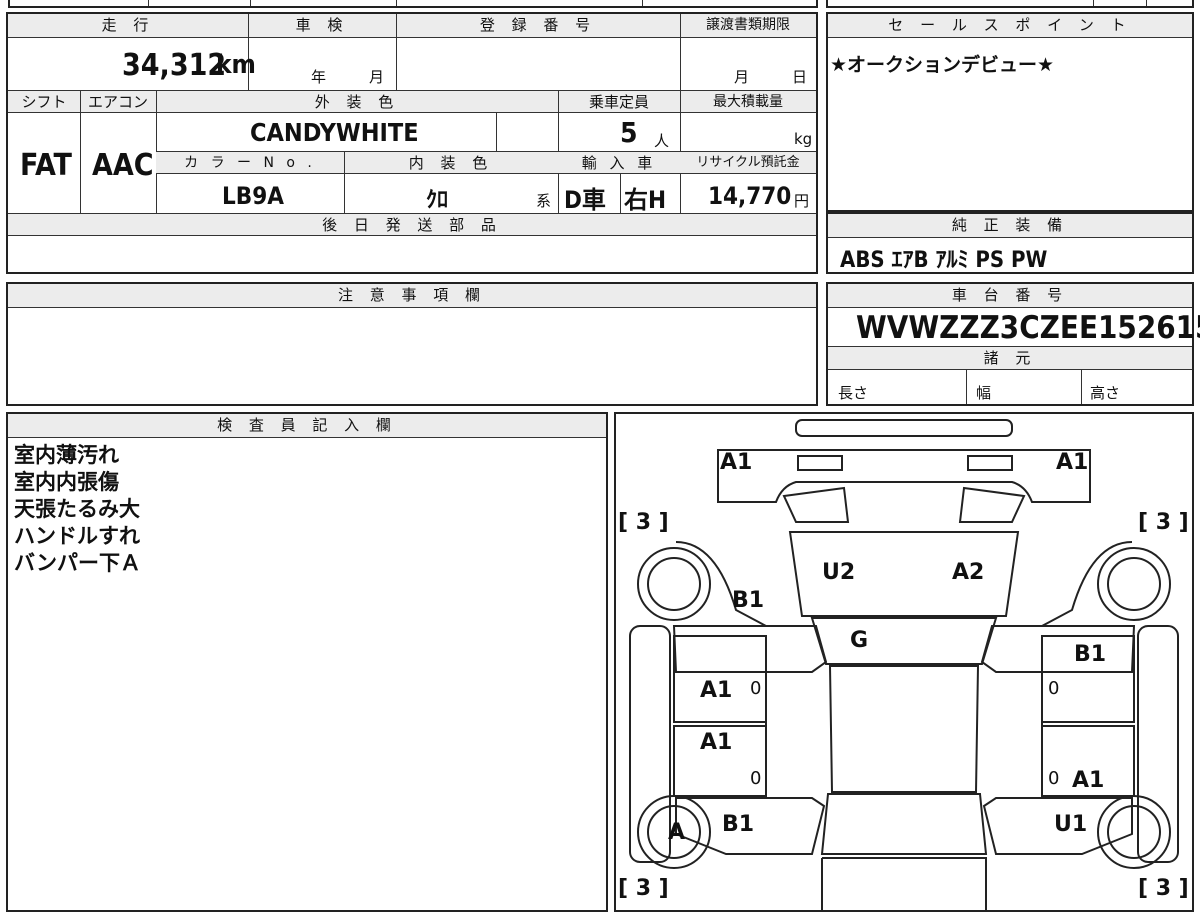  Describe the element at coordinates (538, 26) in the screenshot. I see `registration-label: 登 録 番 号` at that location.